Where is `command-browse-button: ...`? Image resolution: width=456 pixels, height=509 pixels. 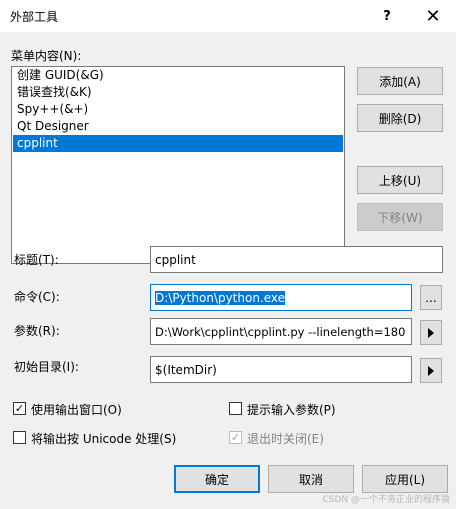 command-browse-button: ... is located at coordinates (431, 297).